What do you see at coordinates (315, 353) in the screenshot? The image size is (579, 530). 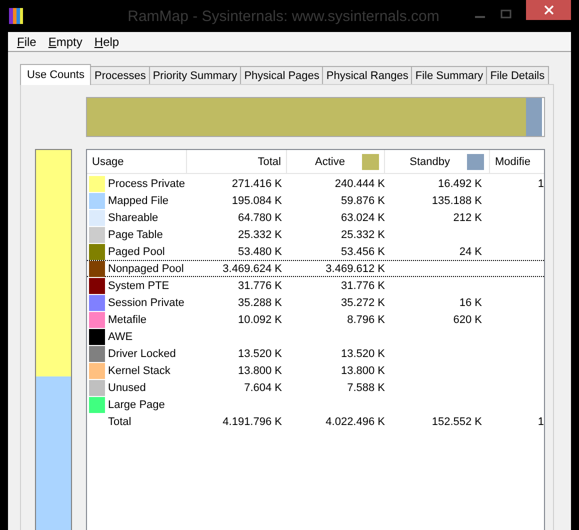 I see `table-row: Driver Locked 13.520 K 13.520 K` at bounding box center [315, 353].